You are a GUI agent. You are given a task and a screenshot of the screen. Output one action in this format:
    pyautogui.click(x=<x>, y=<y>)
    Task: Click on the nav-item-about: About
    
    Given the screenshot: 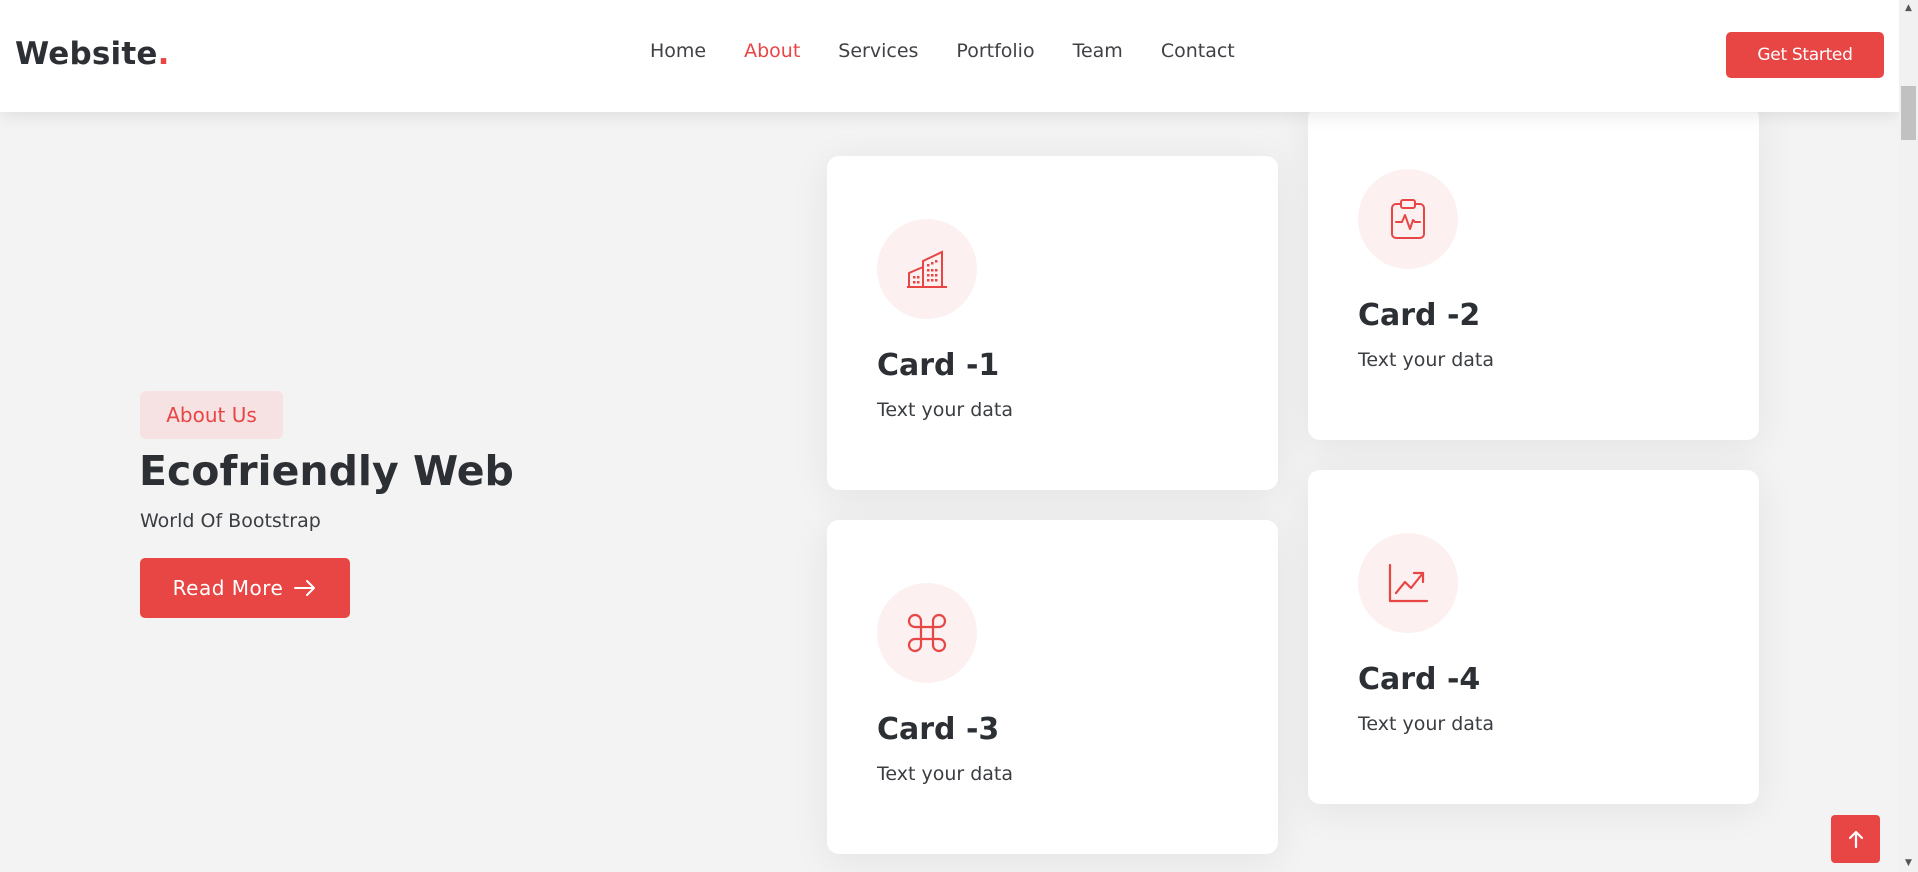 What is the action you would take?
    pyautogui.click(x=772, y=51)
    